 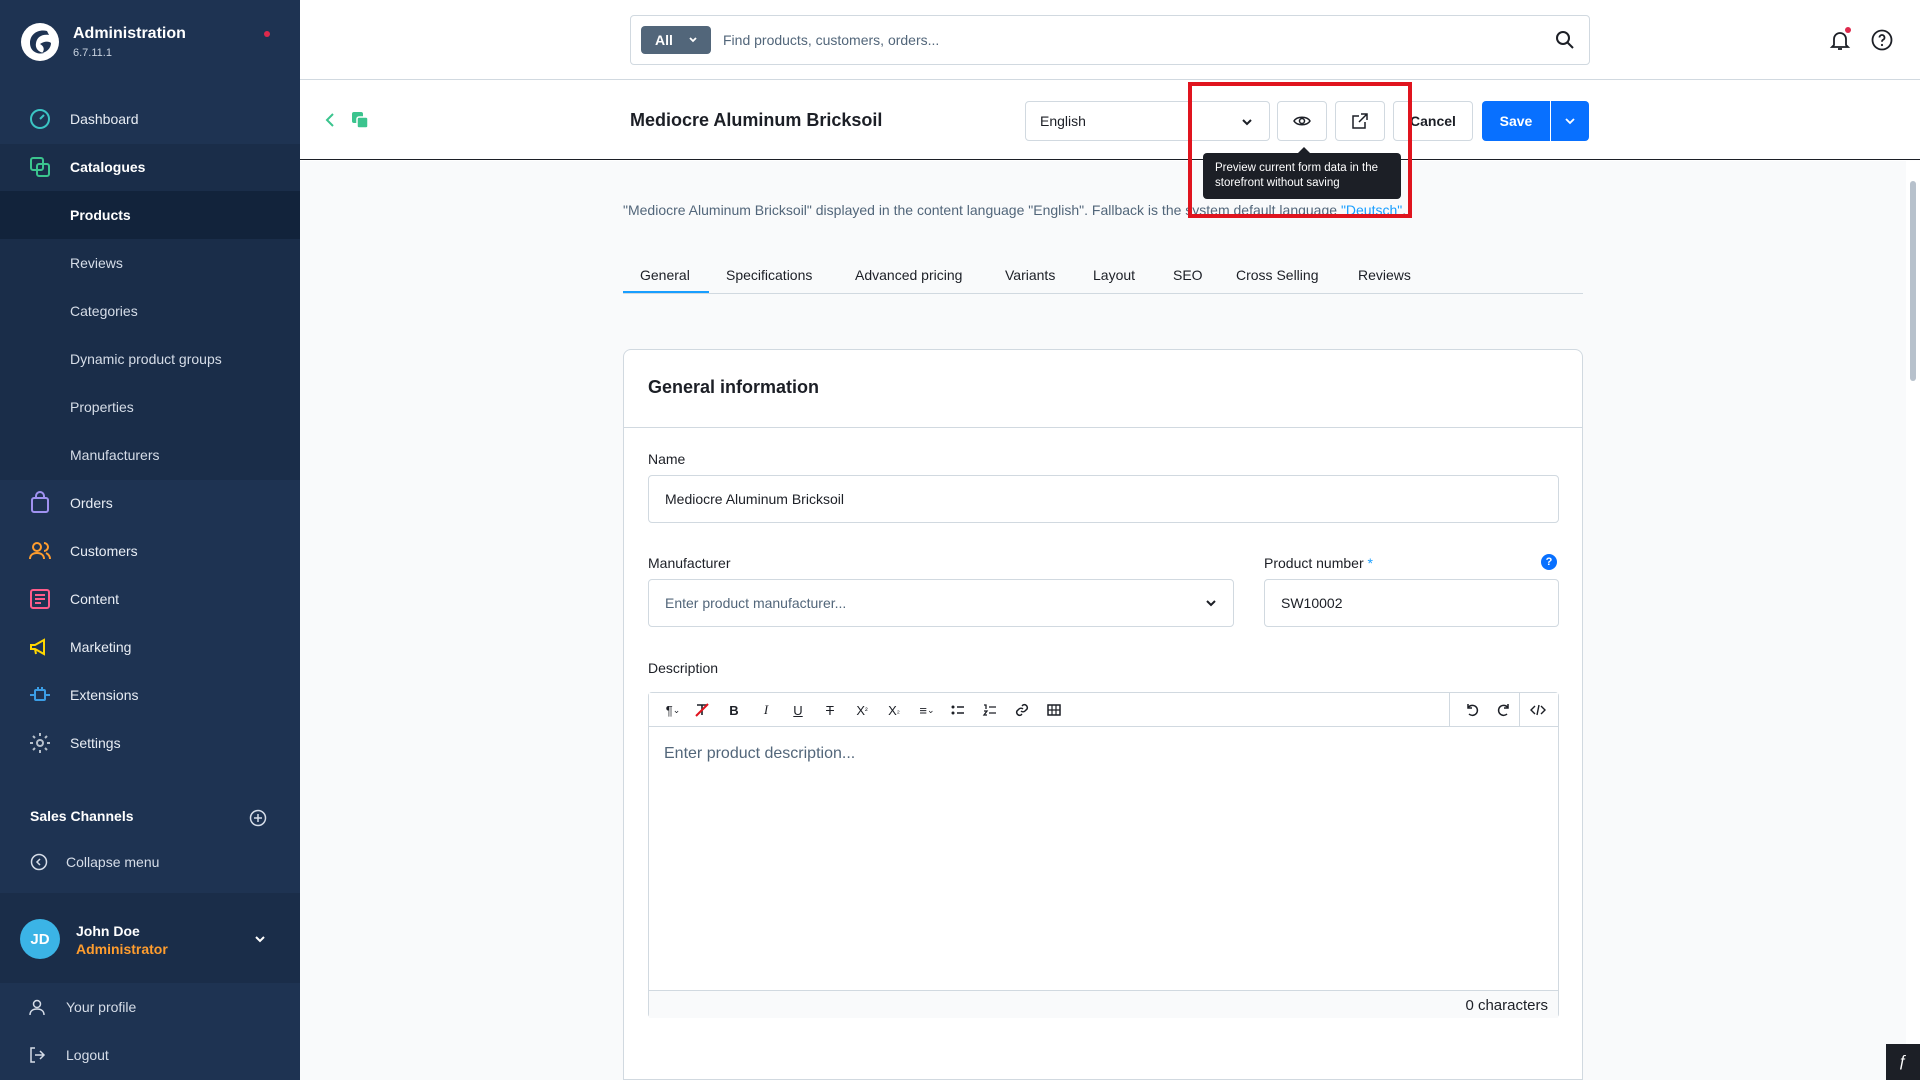 I want to click on undo-icon, so click(x=1472, y=710).